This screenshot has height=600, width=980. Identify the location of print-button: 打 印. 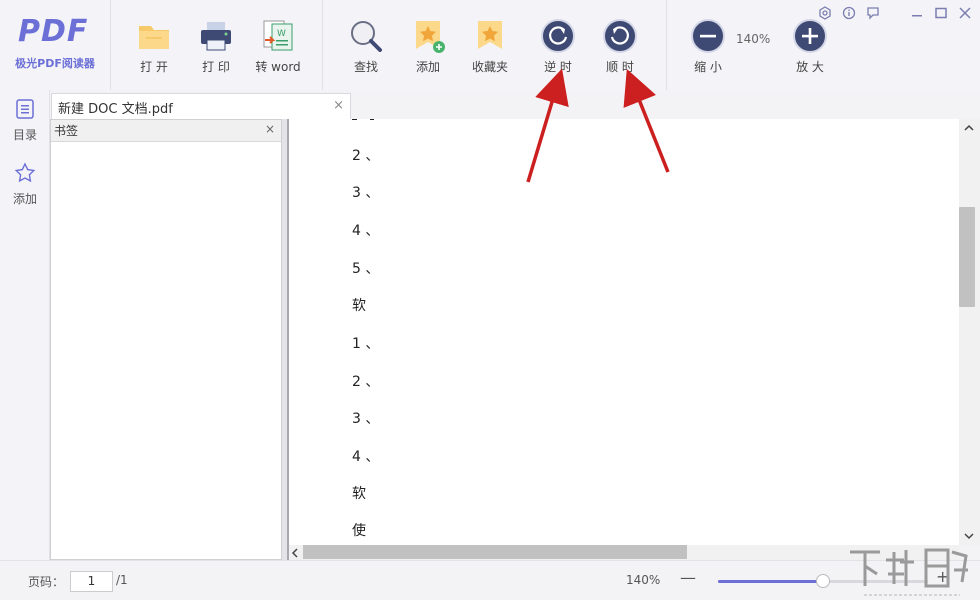
(216, 46).